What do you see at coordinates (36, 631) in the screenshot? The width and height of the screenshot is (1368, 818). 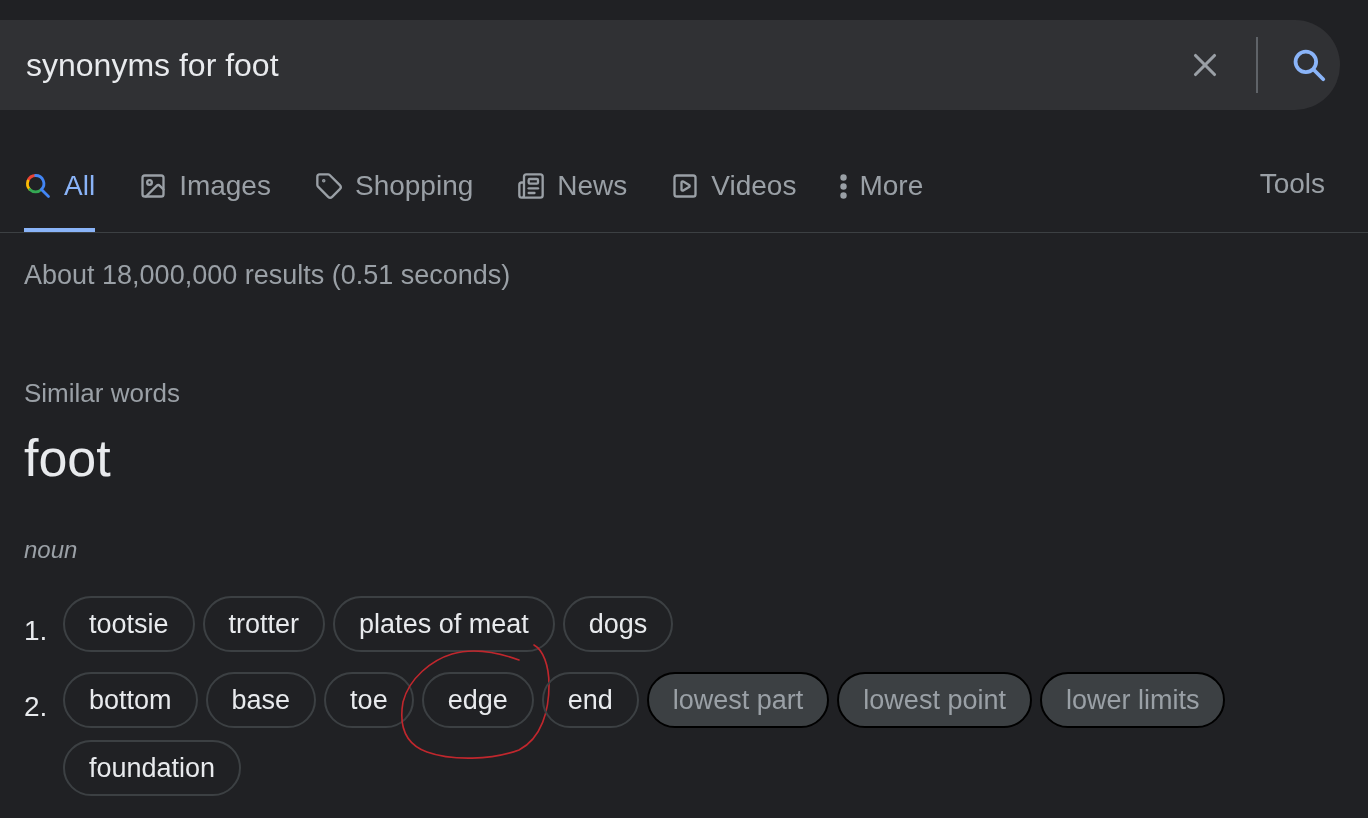 I see `sense-number: 1.` at bounding box center [36, 631].